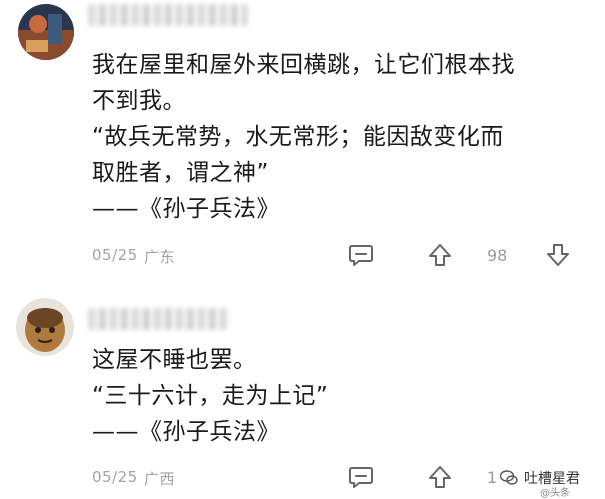 This screenshot has height=499, width=605. Describe the element at coordinates (210, 396) in the screenshot. I see `comment-text-line: “三十六计，走为上记”` at that location.